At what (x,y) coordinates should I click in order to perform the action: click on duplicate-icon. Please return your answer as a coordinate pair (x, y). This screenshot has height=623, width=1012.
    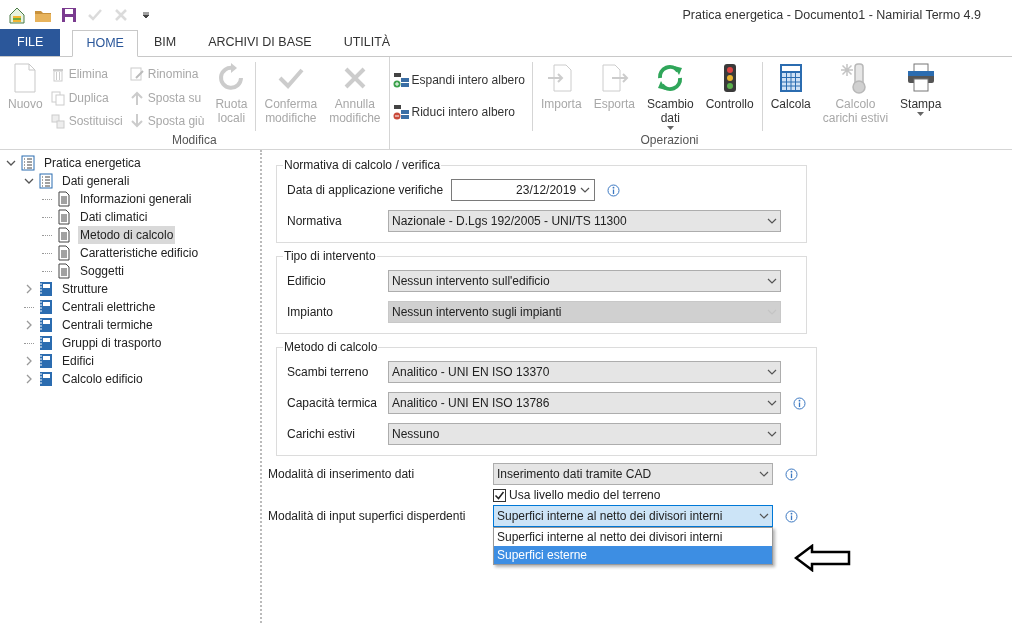
    Looking at the image, I should click on (57, 97).